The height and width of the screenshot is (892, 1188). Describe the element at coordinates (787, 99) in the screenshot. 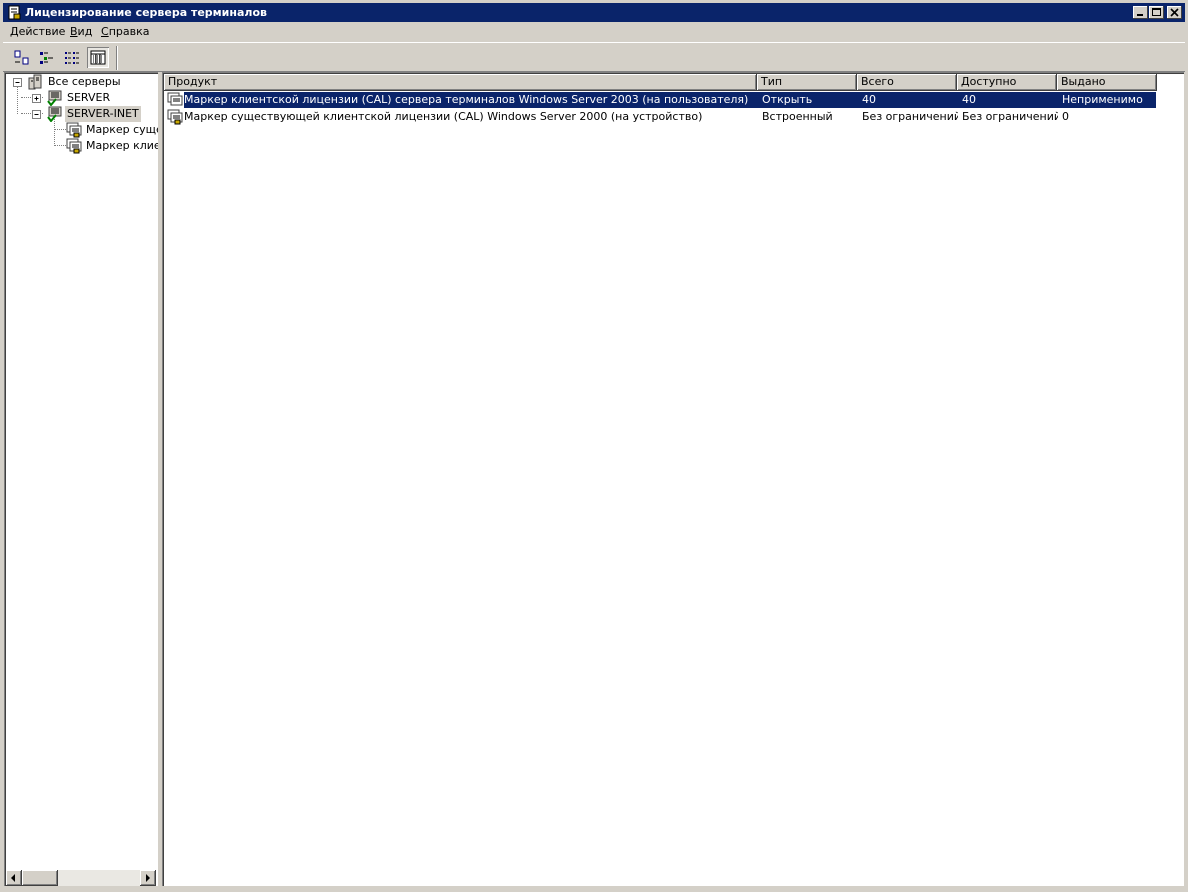

I see `cell-type: Открыть` at that location.